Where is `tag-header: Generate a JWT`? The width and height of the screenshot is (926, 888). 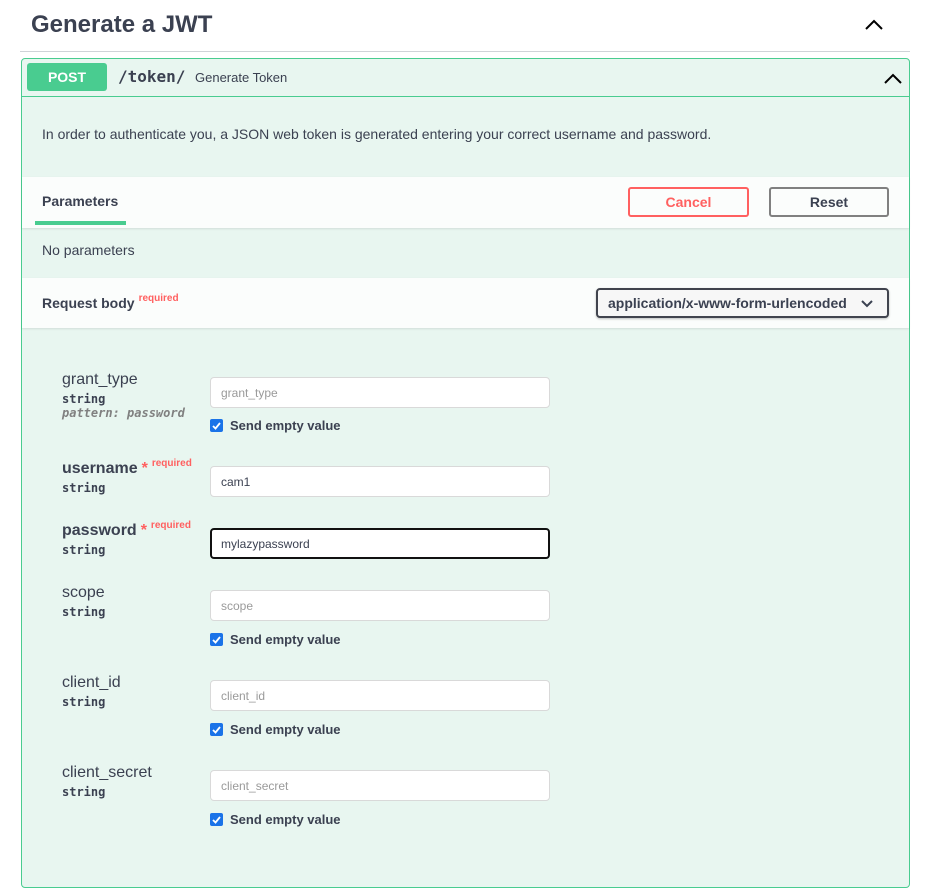
tag-header: Generate a JWT is located at coordinates (465, 26).